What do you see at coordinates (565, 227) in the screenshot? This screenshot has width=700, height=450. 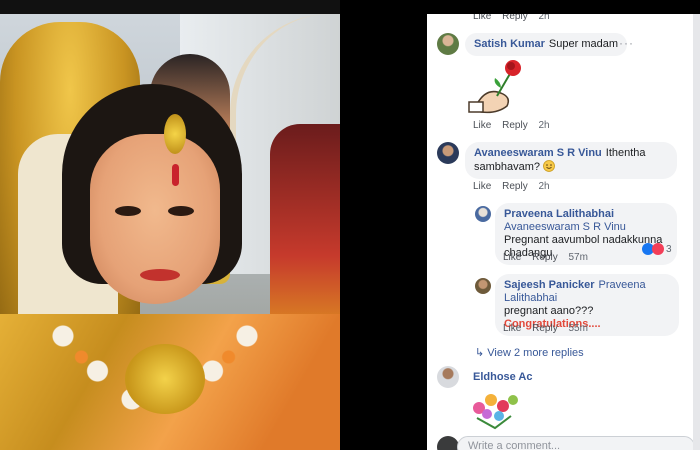 I see `mention-link: Avaneeswaram S R Vinu` at bounding box center [565, 227].